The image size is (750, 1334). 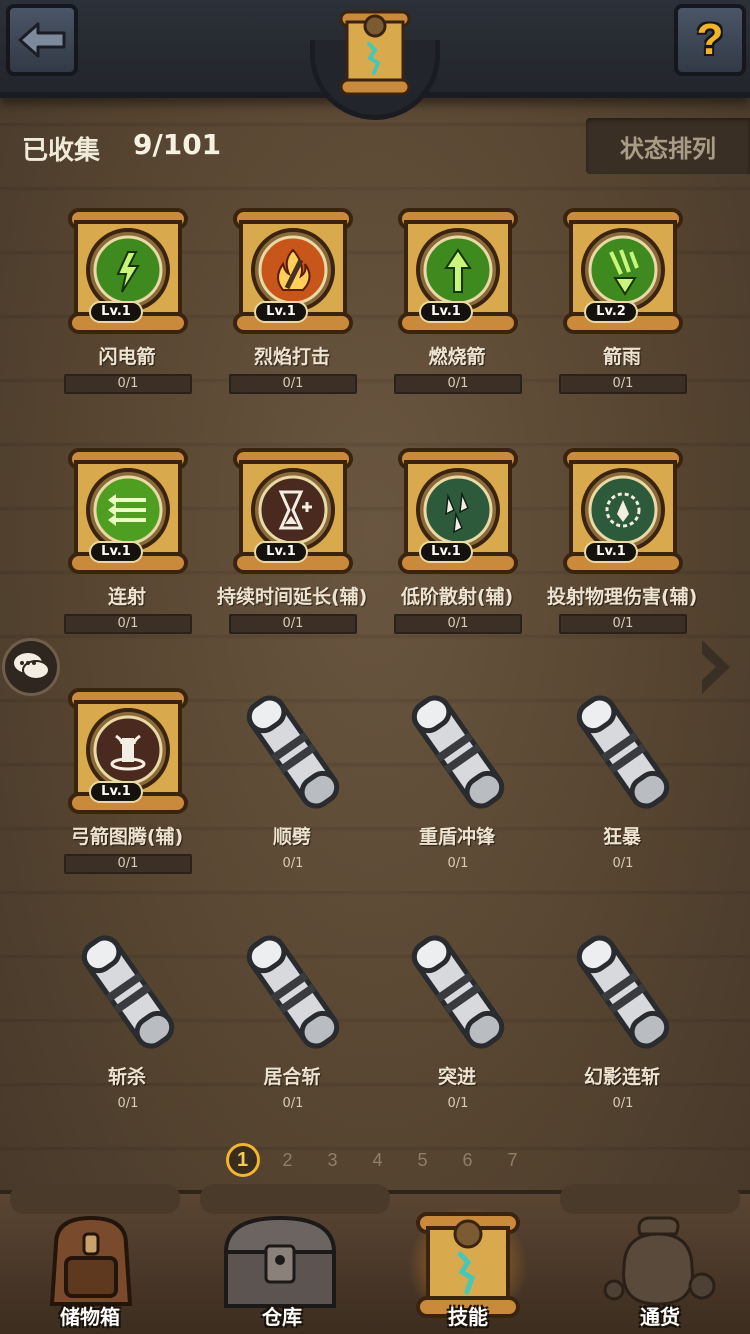 I want to click on skill-card: Lv.1 烈焰打击 0/1, so click(x=292, y=304).